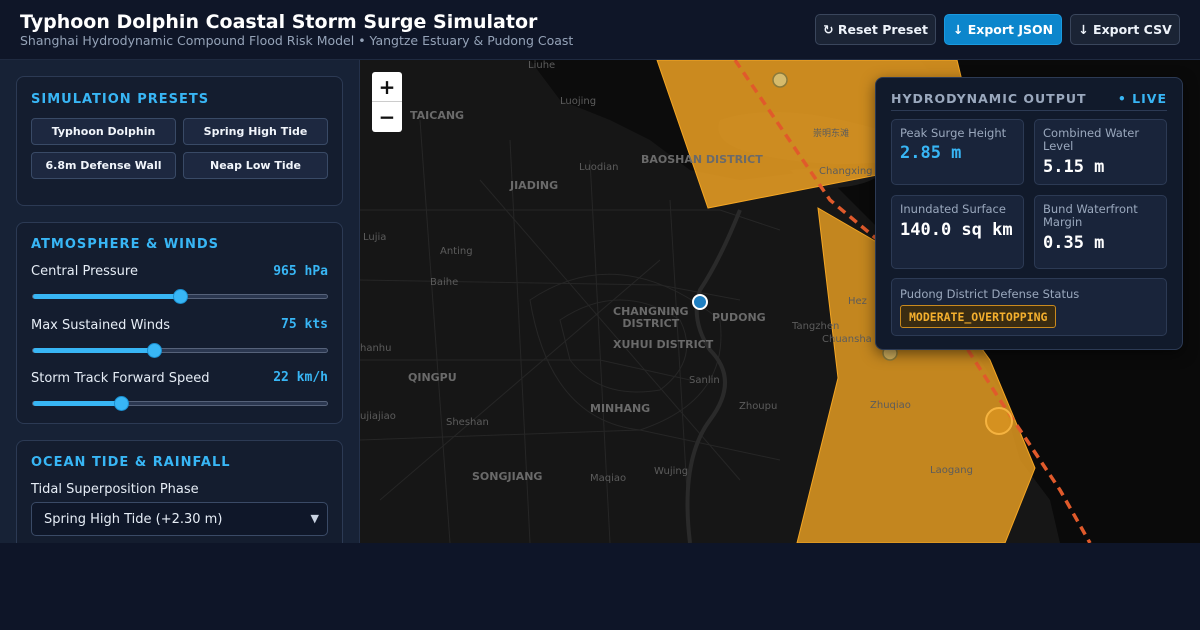 This screenshot has width=1200, height=630. Describe the element at coordinates (103, 165) in the screenshot. I see `preset-defense-wall-button: 6.8m Defense Wall` at that location.